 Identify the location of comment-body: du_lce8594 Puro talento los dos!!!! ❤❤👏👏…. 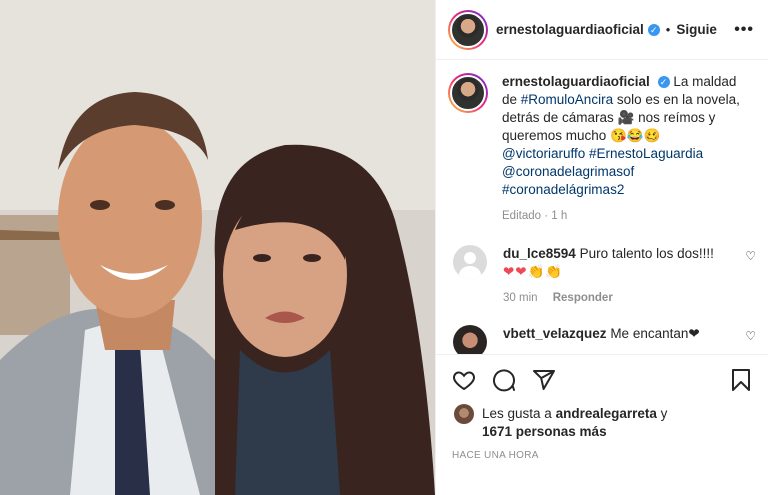
(619, 276).